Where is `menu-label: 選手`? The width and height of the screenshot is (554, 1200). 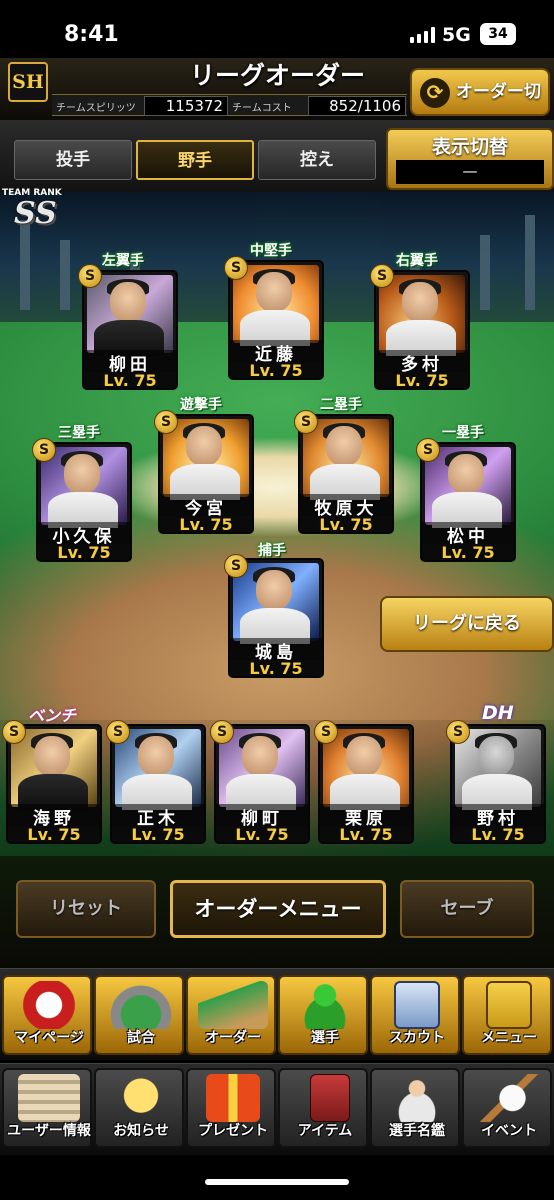
menu-label: 選手 is located at coordinates (325, 1038).